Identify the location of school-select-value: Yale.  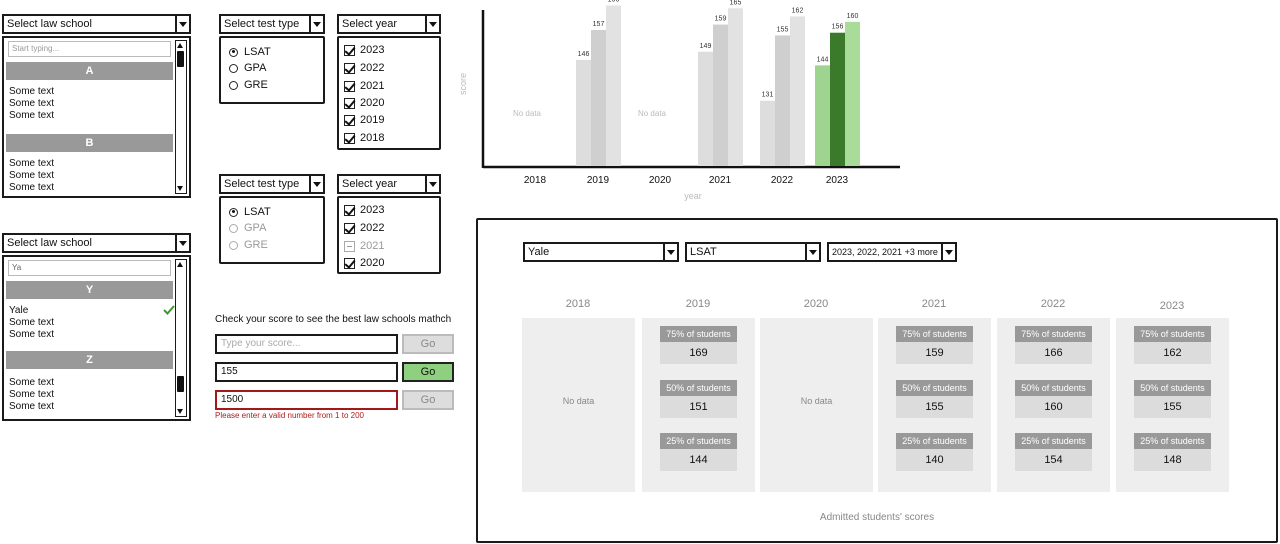
(539, 252).